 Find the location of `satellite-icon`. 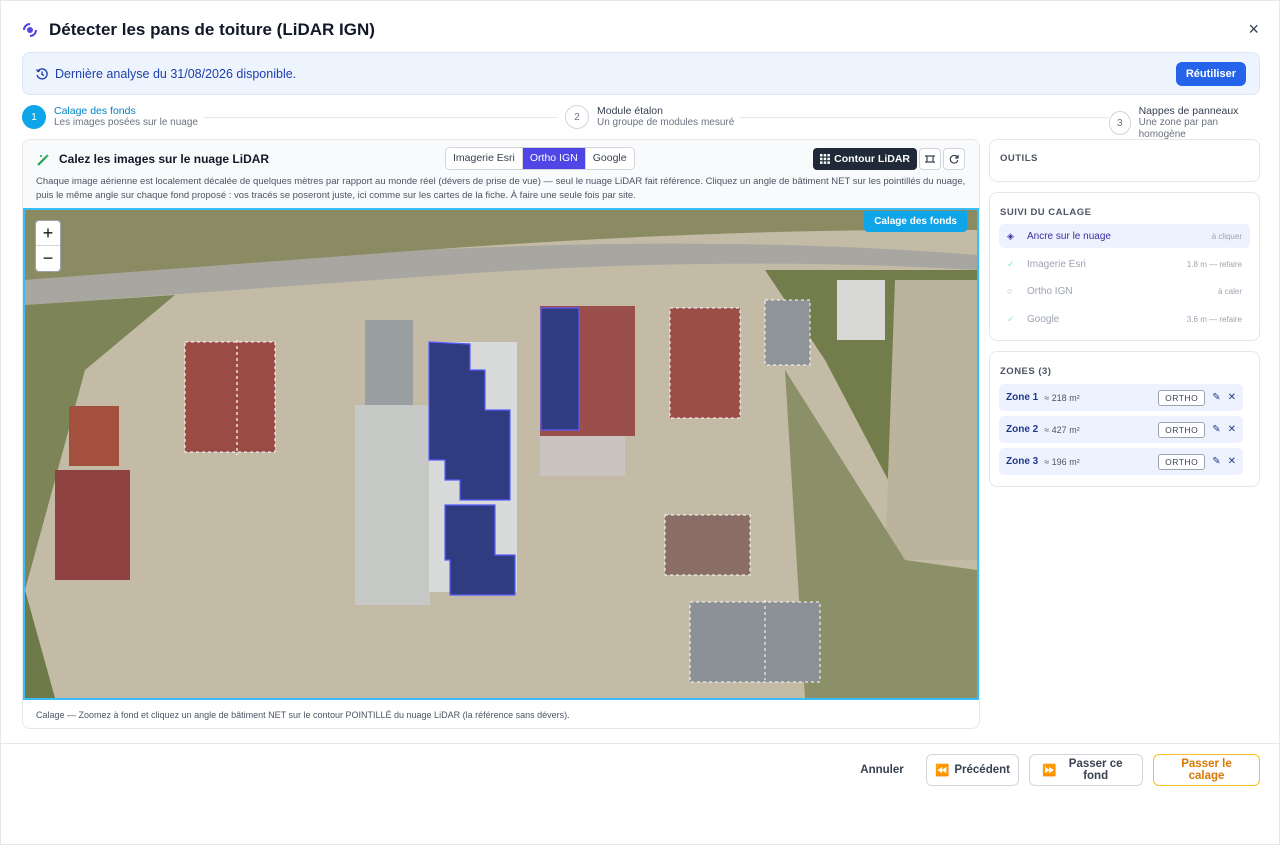

satellite-icon is located at coordinates (30, 30).